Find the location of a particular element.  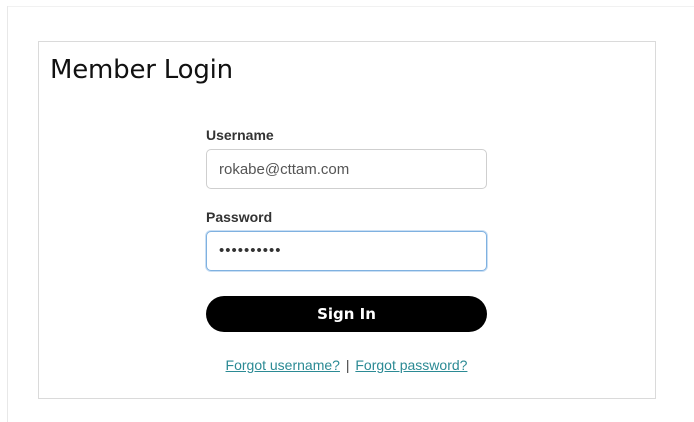

sign-in-button: Sign In is located at coordinates (346, 314).